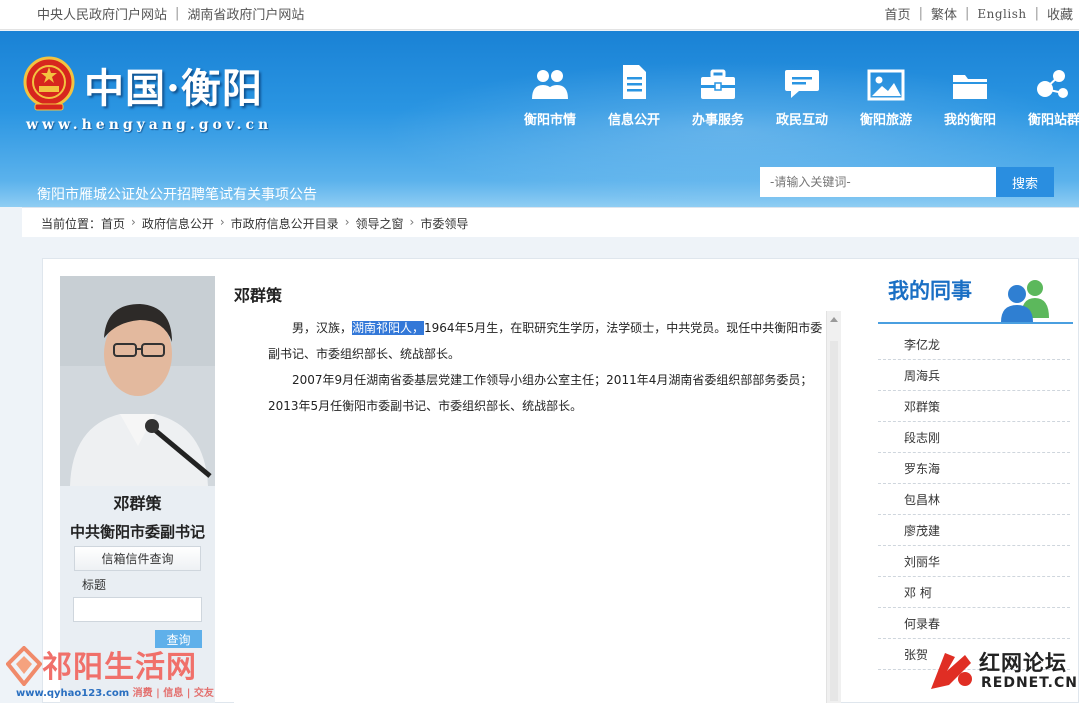 This screenshot has width=1079, height=703. I want to click on rednet-logo-icon, so click(951, 671).